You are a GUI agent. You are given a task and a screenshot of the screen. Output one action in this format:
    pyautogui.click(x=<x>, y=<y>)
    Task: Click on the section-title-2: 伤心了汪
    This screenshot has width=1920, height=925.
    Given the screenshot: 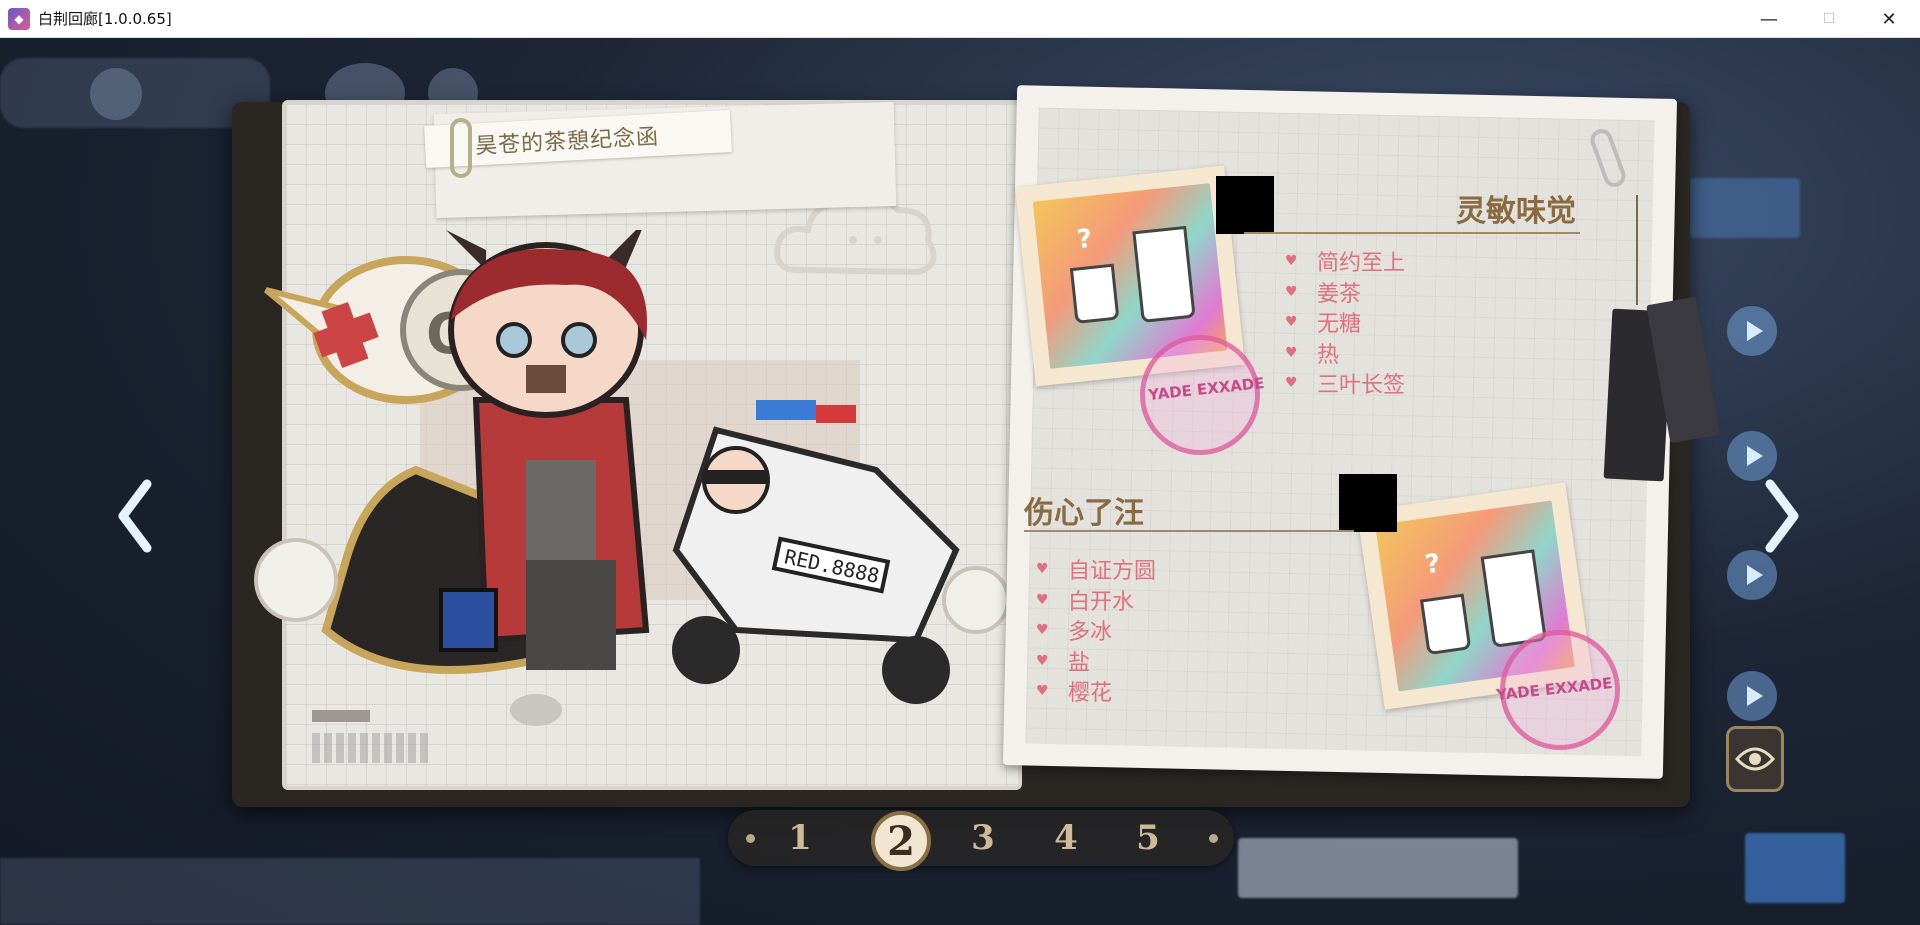 What is the action you would take?
    pyautogui.click(x=1084, y=513)
    